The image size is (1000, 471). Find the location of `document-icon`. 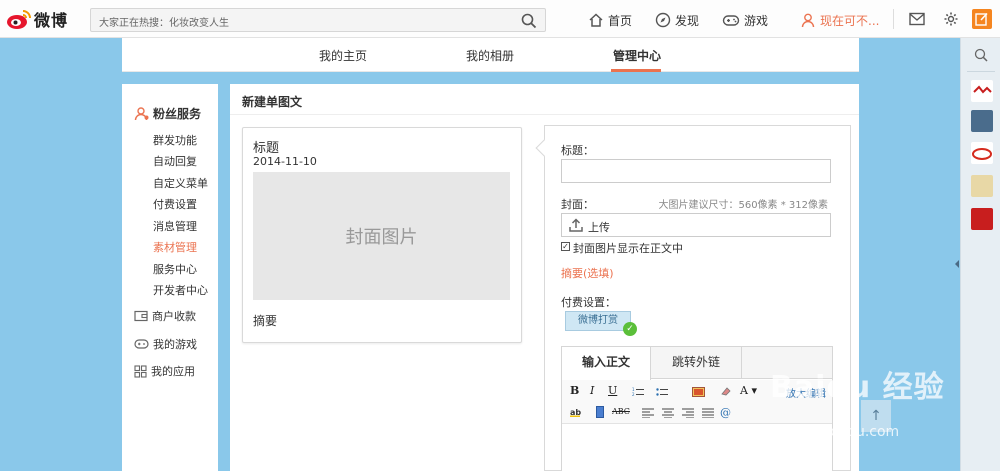

document-icon is located at coordinates (600, 412).